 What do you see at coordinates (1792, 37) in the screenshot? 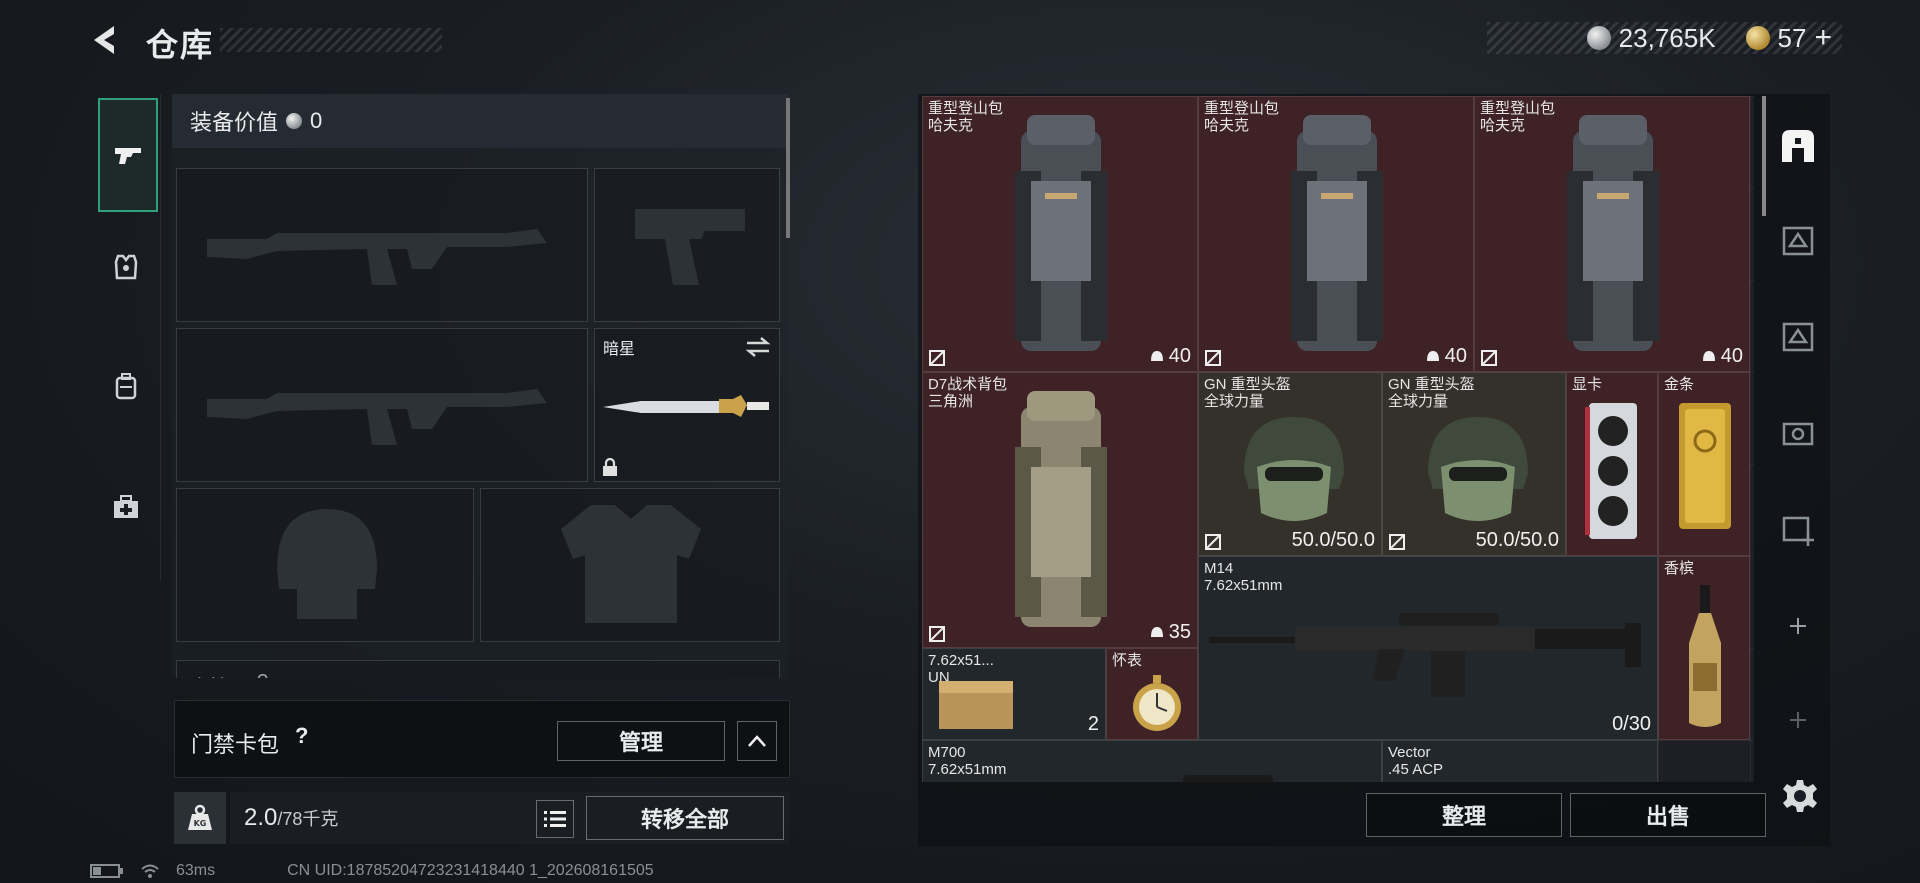
I see `gold-balance: 57` at bounding box center [1792, 37].